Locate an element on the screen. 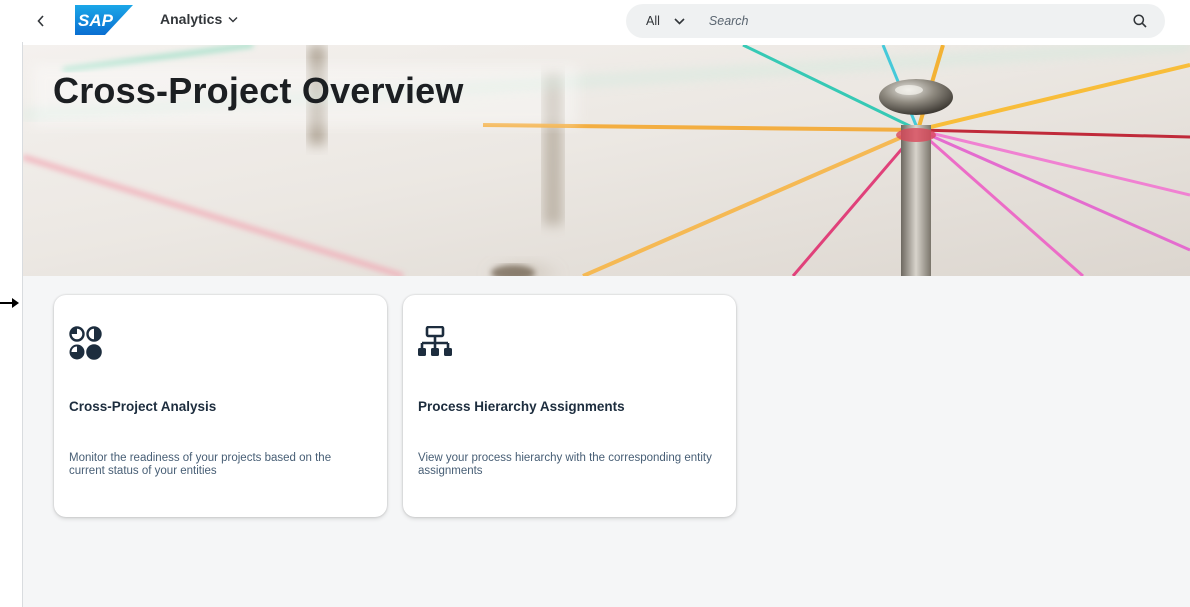 The height and width of the screenshot is (607, 1190). chevron-left-icon is located at coordinates (40, 21).